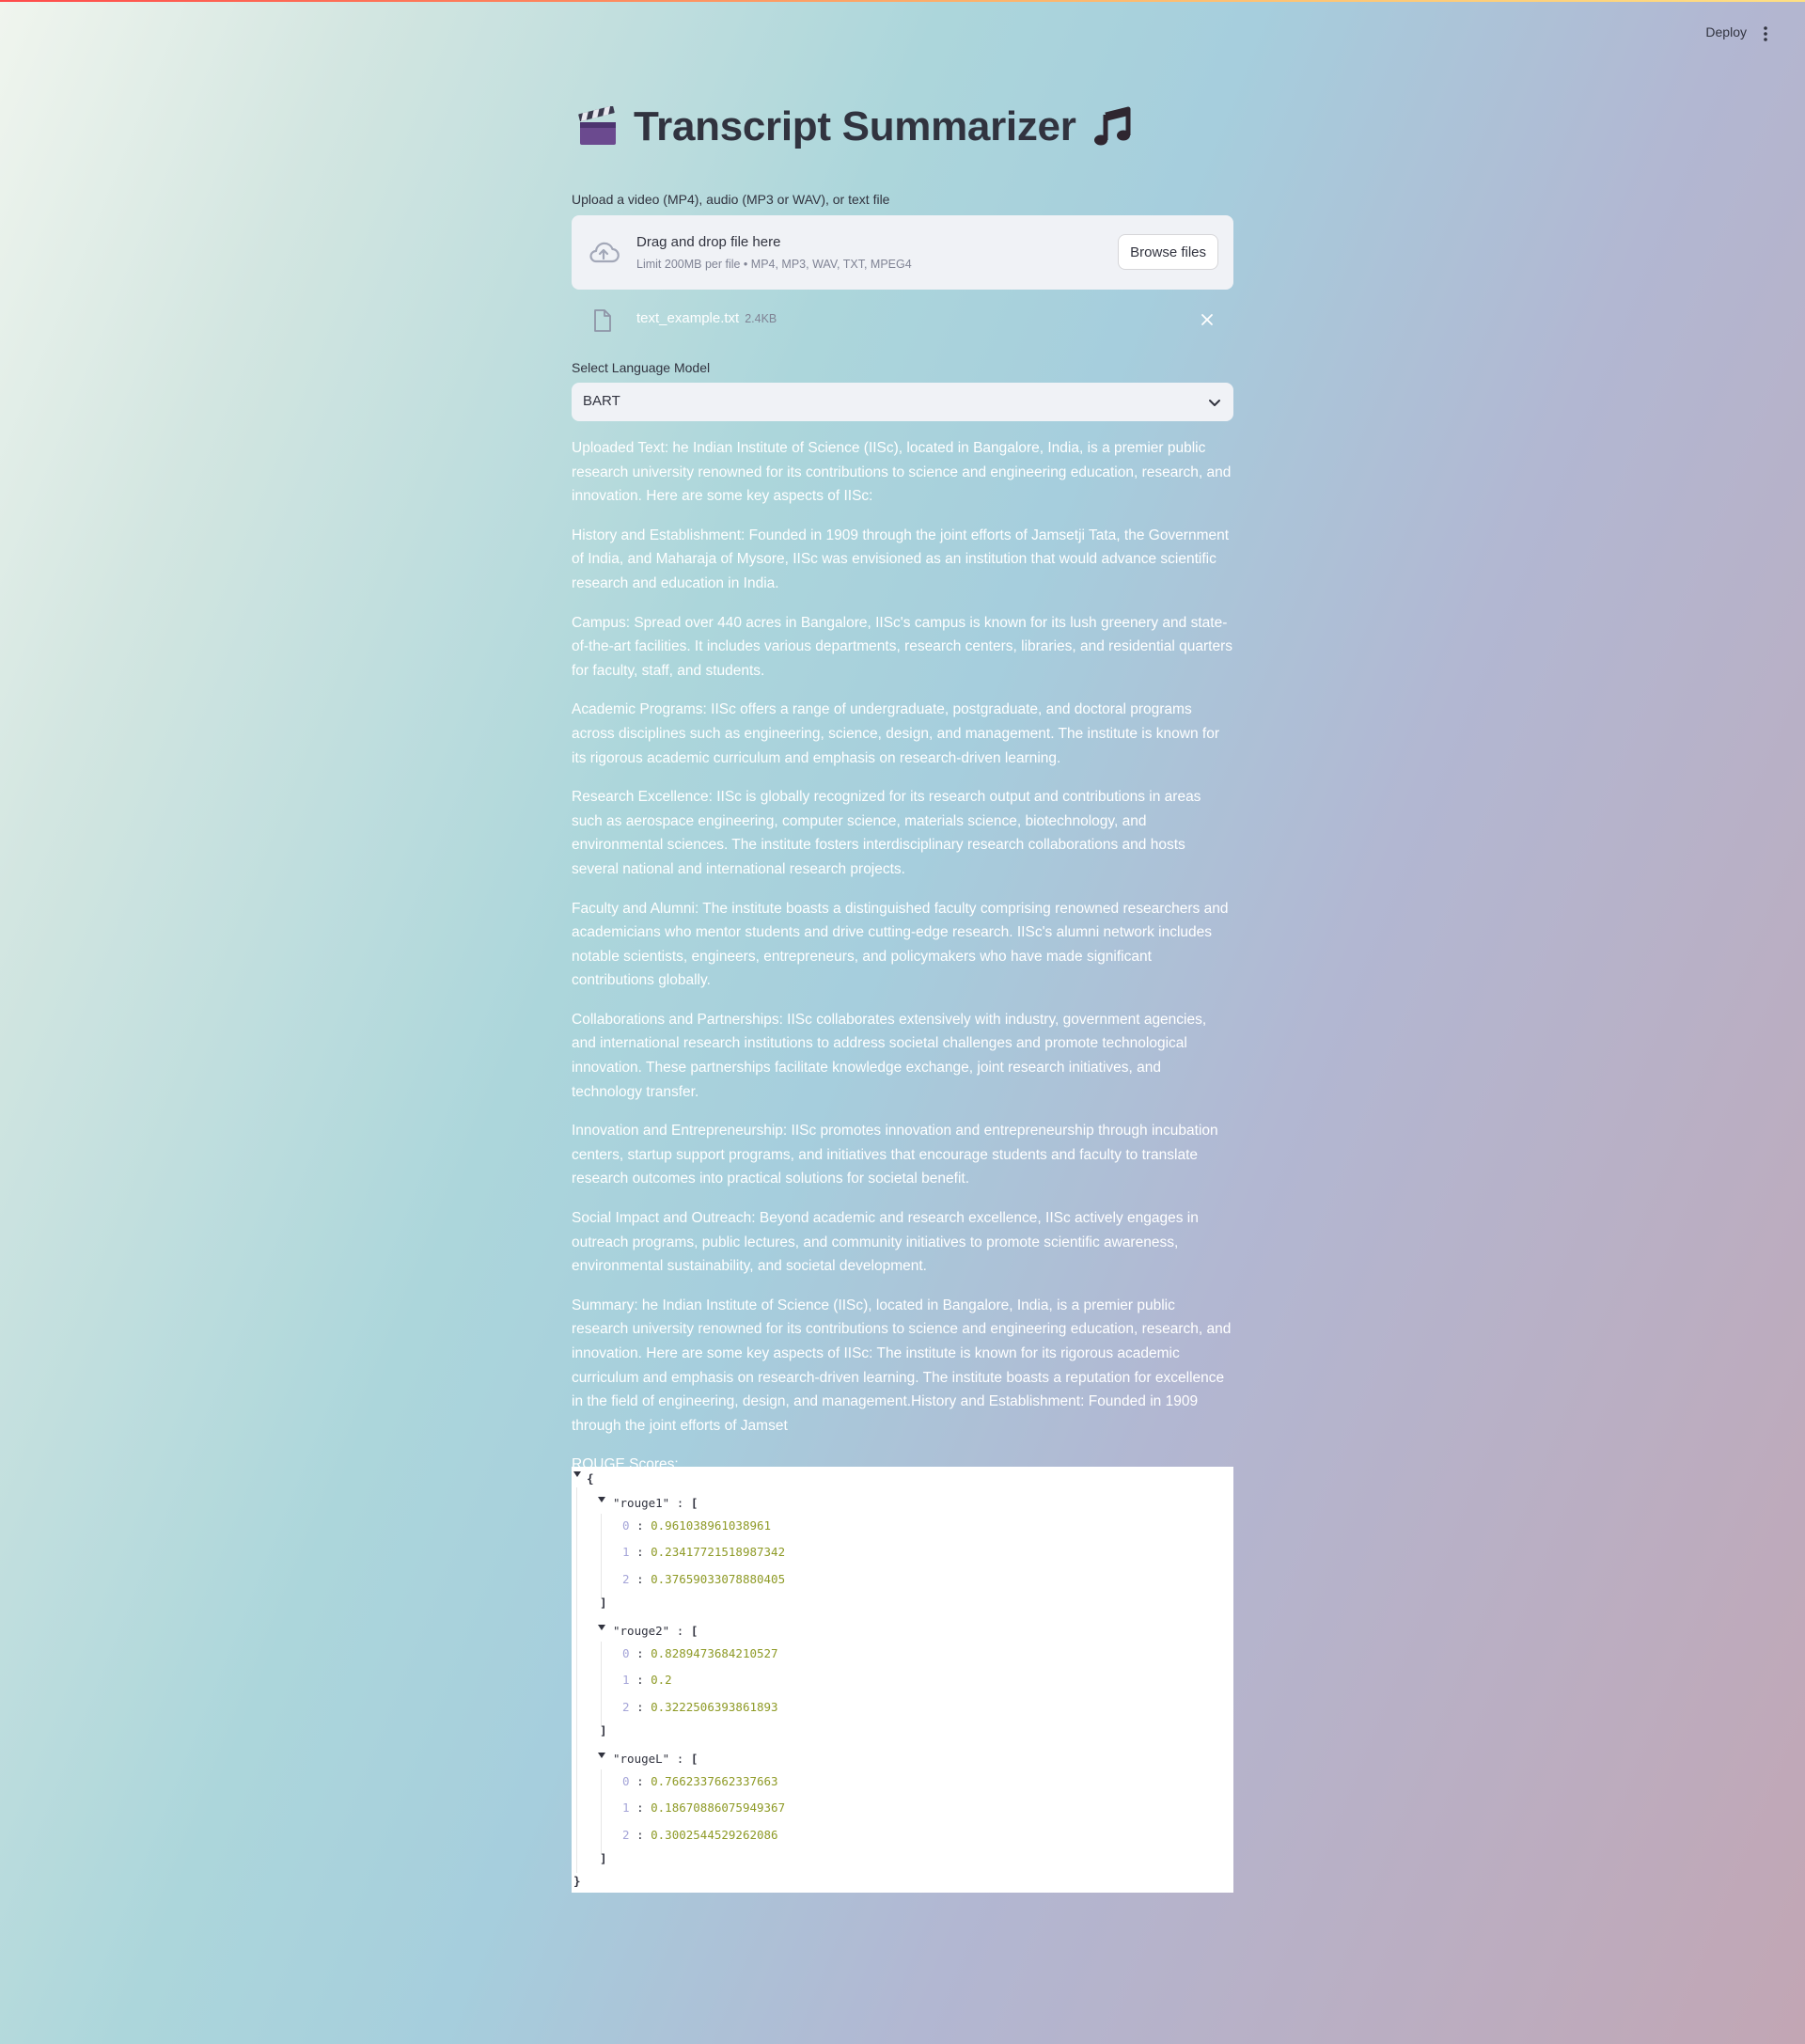  What do you see at coordinates (601, 401) in the screenshot?
I see `select-value: BART` at bounding box center [601, 401].